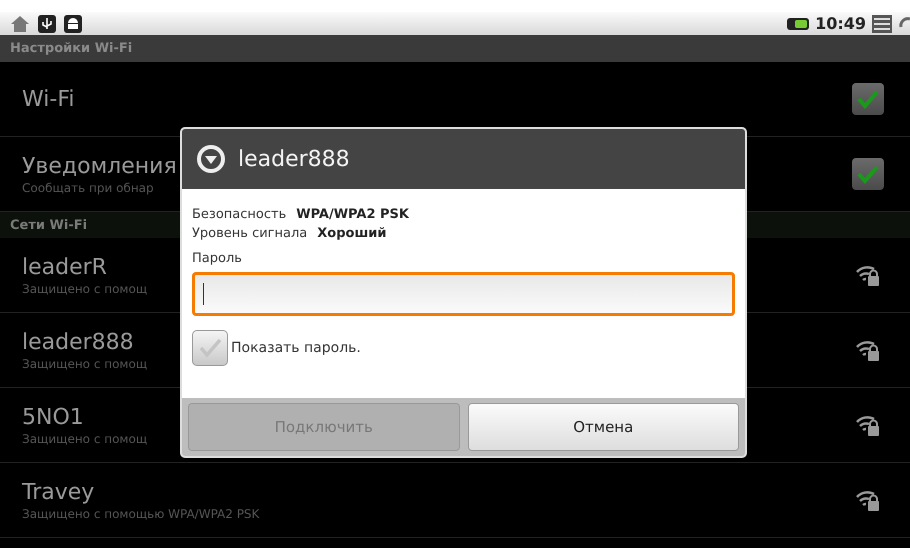  Describe the element at coordinates (48, 99) in the screenshot. I see `setting-title: Wi-Fi` at that location.